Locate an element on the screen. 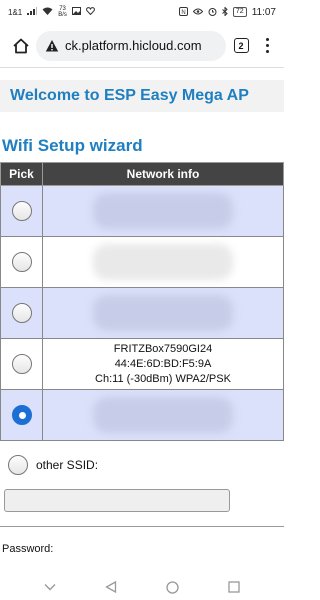  header-banner: Welcome to ESP Easy Mega AP is located at coordinates (142, 96).